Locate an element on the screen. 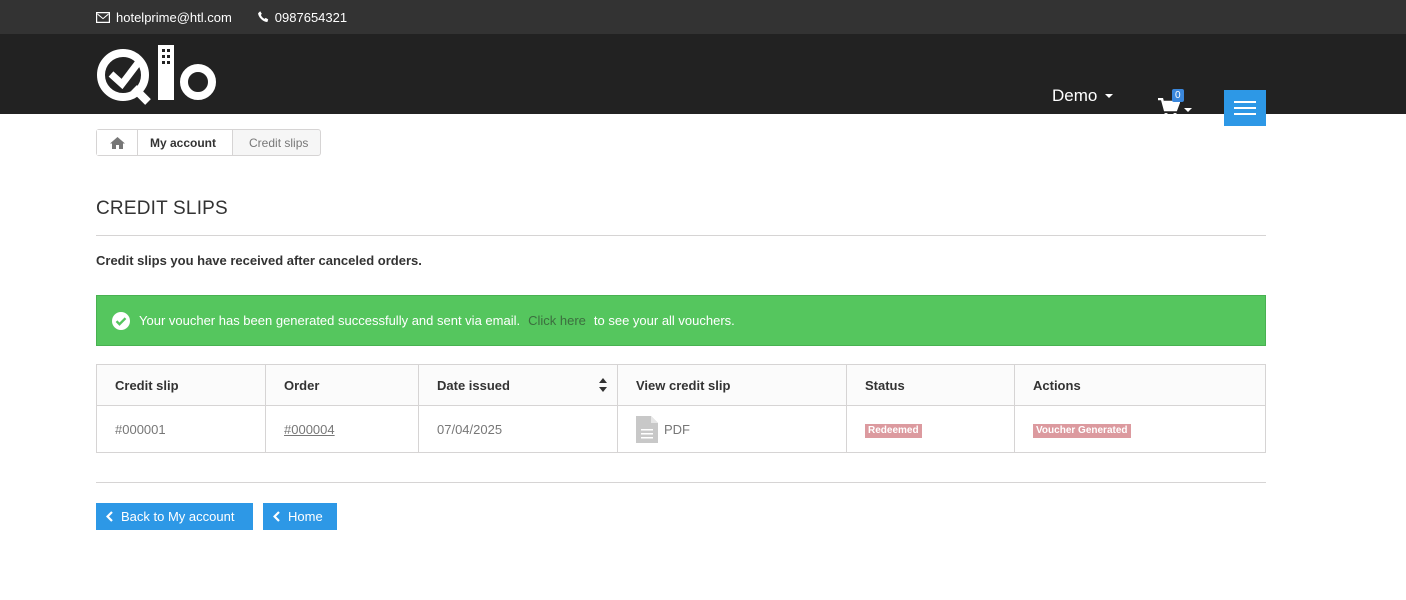  col-date-label: Date issued is located at coordinates (473, 385).